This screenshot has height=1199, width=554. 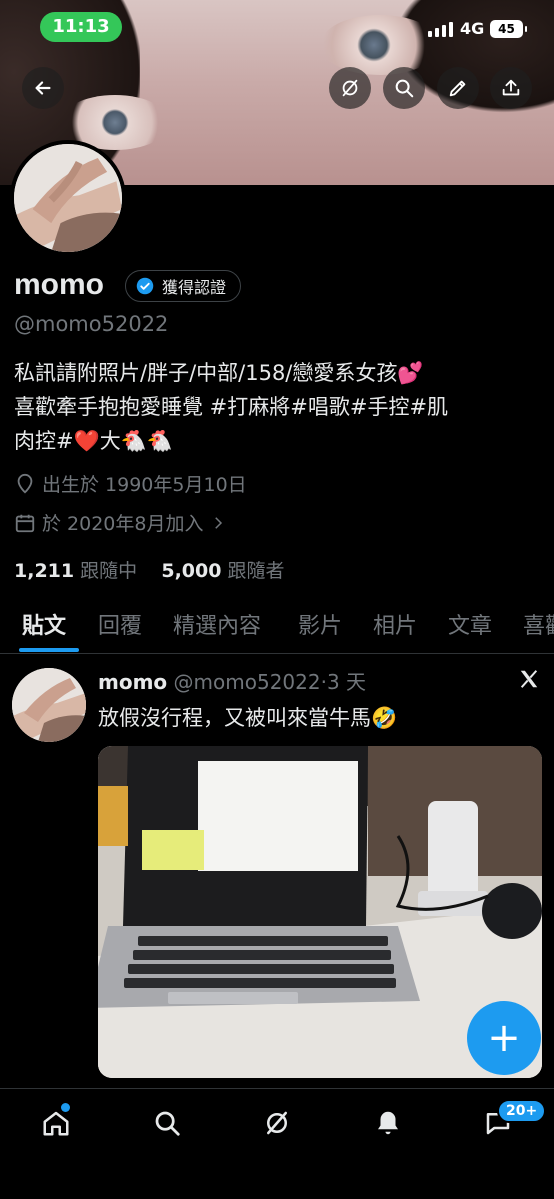 What do you see at coordinates (472, 28) in the screenshot?
I see `network-type: 4G` at bounding box center [472, 28].